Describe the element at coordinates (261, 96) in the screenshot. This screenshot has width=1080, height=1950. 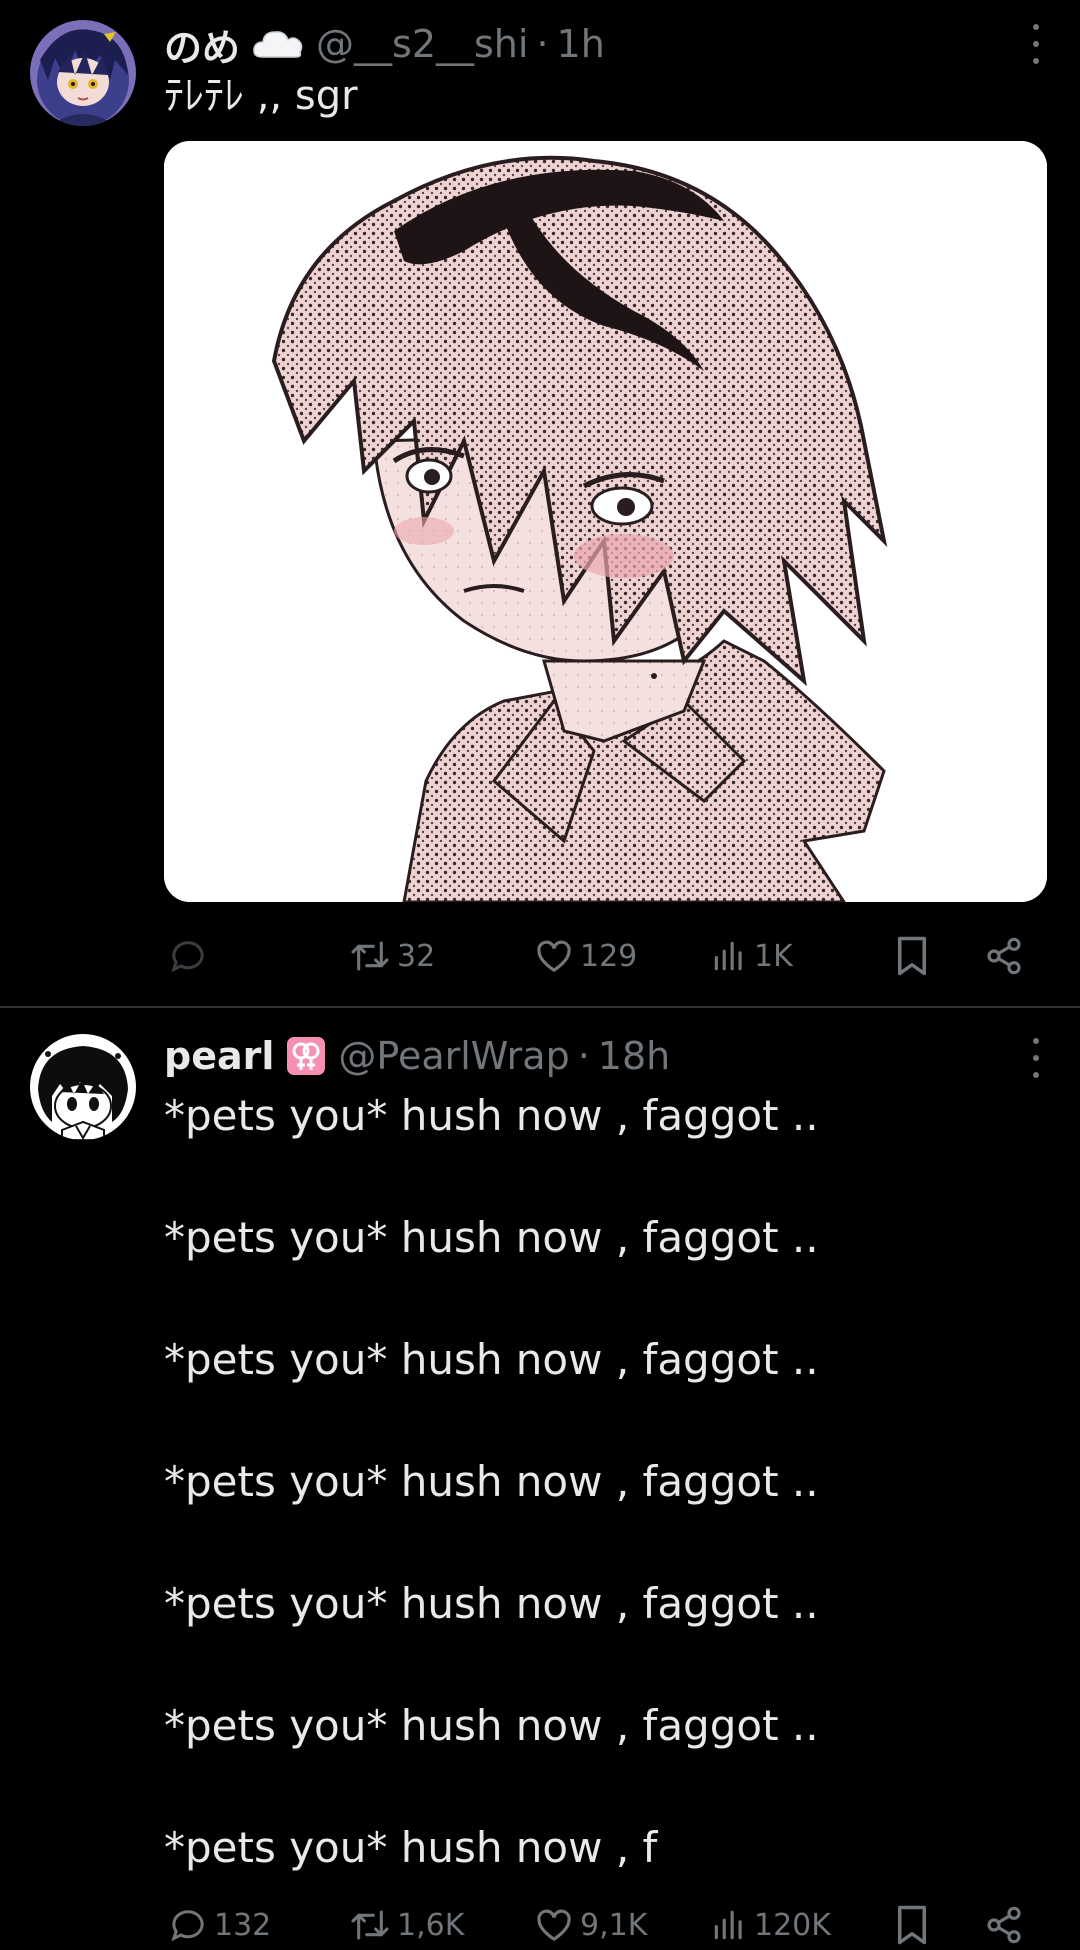
I see `tweet-text: ﾃﾚﾃﾚ ,, sgr` at that location.